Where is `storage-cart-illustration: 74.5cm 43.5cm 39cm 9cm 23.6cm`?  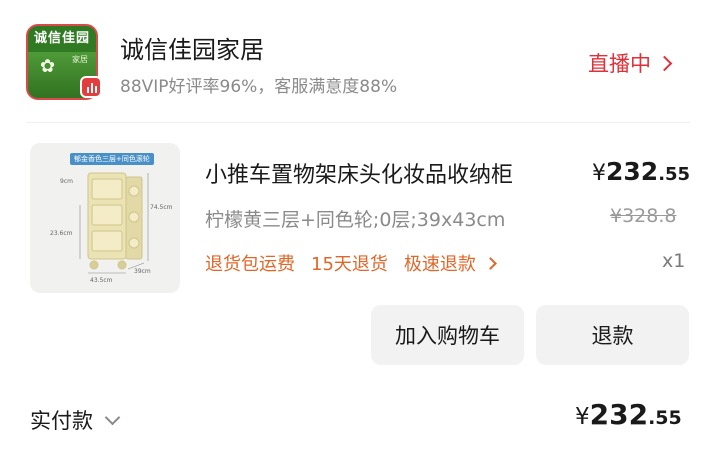 storage-cart-illustration: 74.5cm 43.5cm 39cm 9cm 23.6cm is located at coordinates (111, 228).